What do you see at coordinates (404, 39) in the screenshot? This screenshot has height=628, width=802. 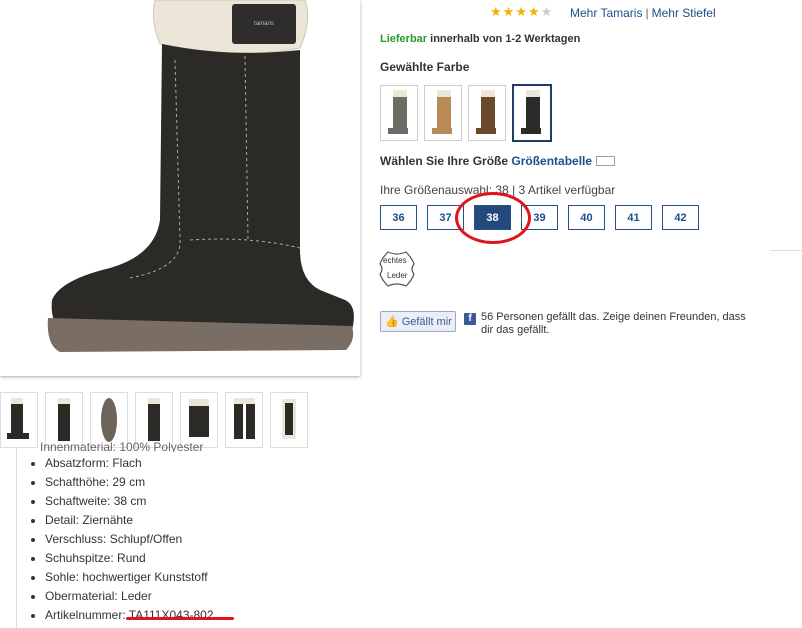 I see `availability-status: Lieferbar` at bounding box center [404, 39].